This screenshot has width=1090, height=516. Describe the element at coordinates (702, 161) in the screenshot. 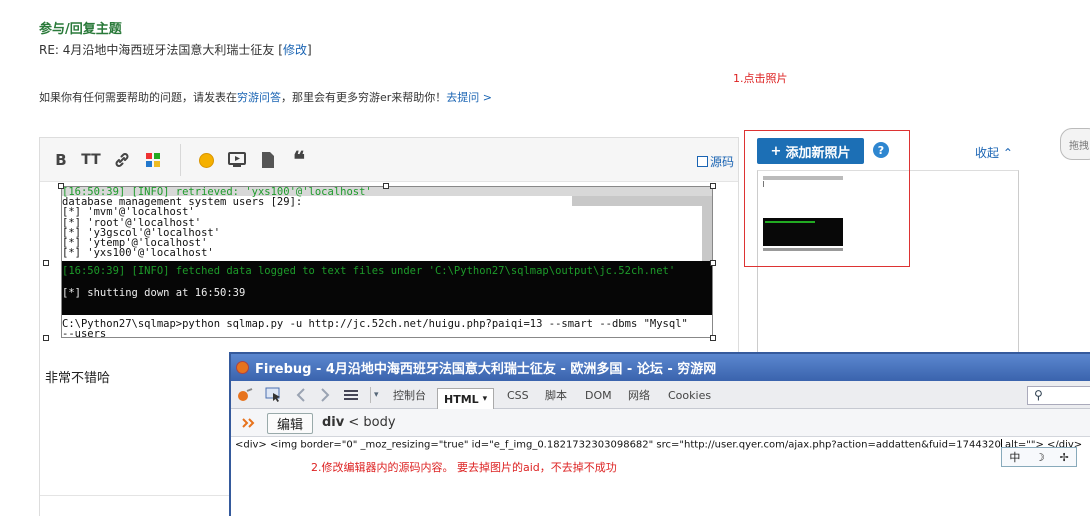

I see `source-checkbox` at that location.